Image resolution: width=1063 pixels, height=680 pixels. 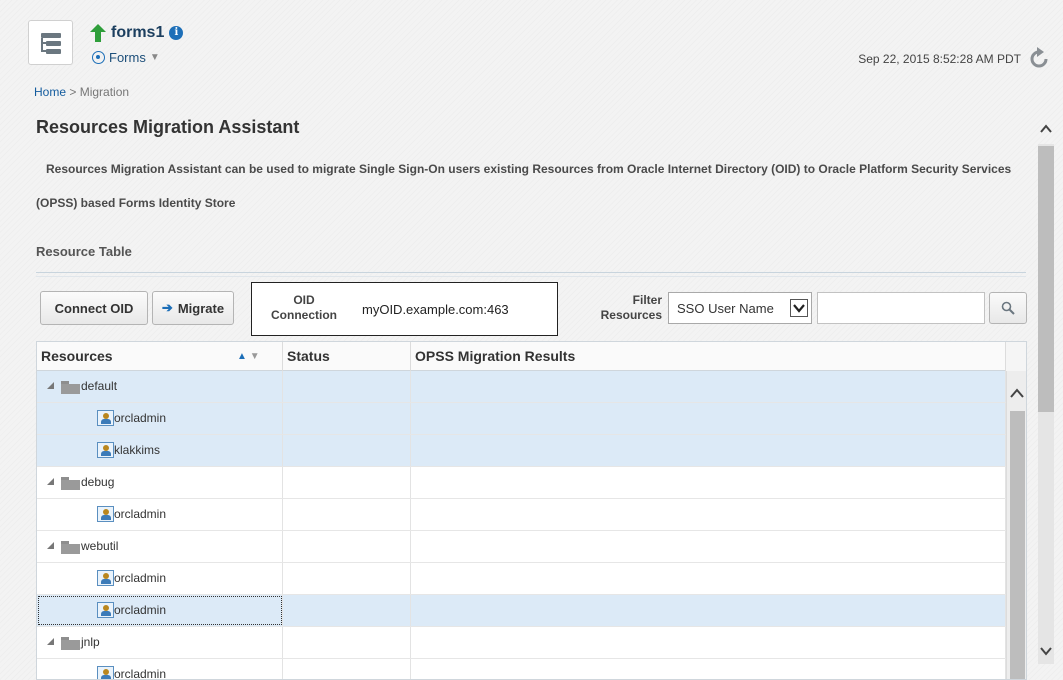 What do you see at coordinates (242, 356) in the screenshot?
I see `sort-ascending-icon: ▲` at bounding box center [242, 356].